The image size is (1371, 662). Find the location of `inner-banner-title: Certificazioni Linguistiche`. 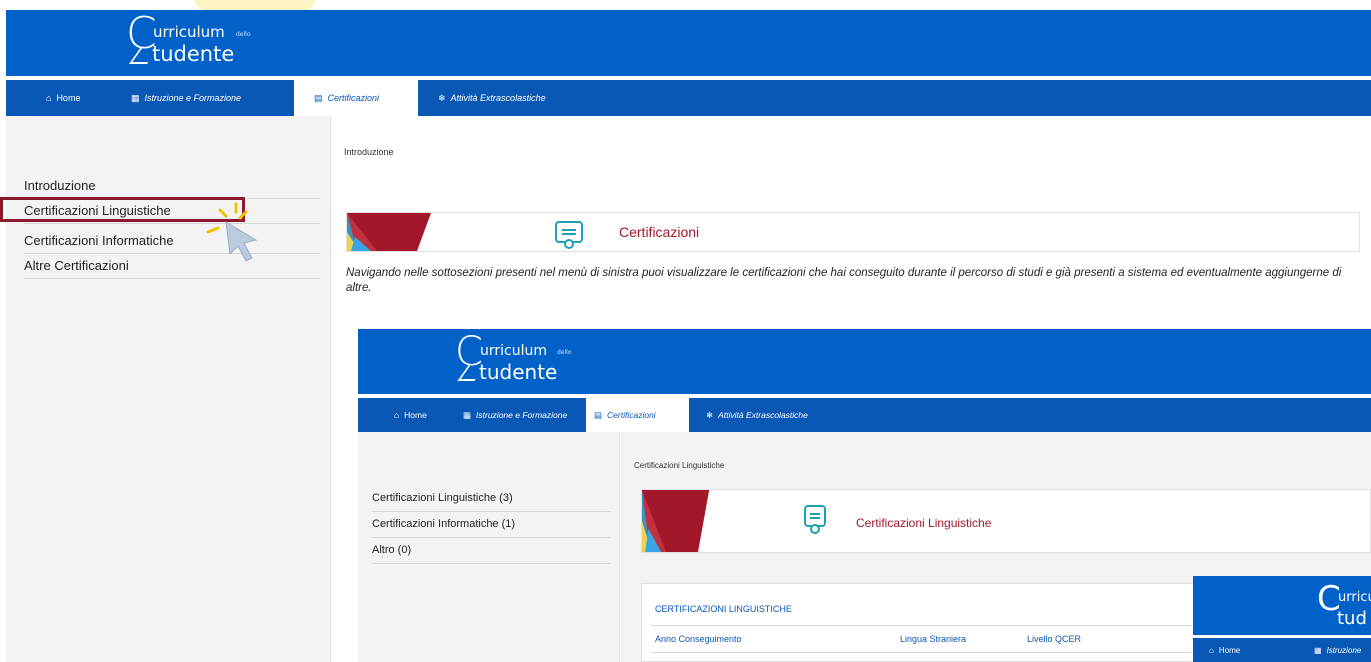

inner-banner-title: Certificazioni Linguistiche is located at coordinates (924, 523).